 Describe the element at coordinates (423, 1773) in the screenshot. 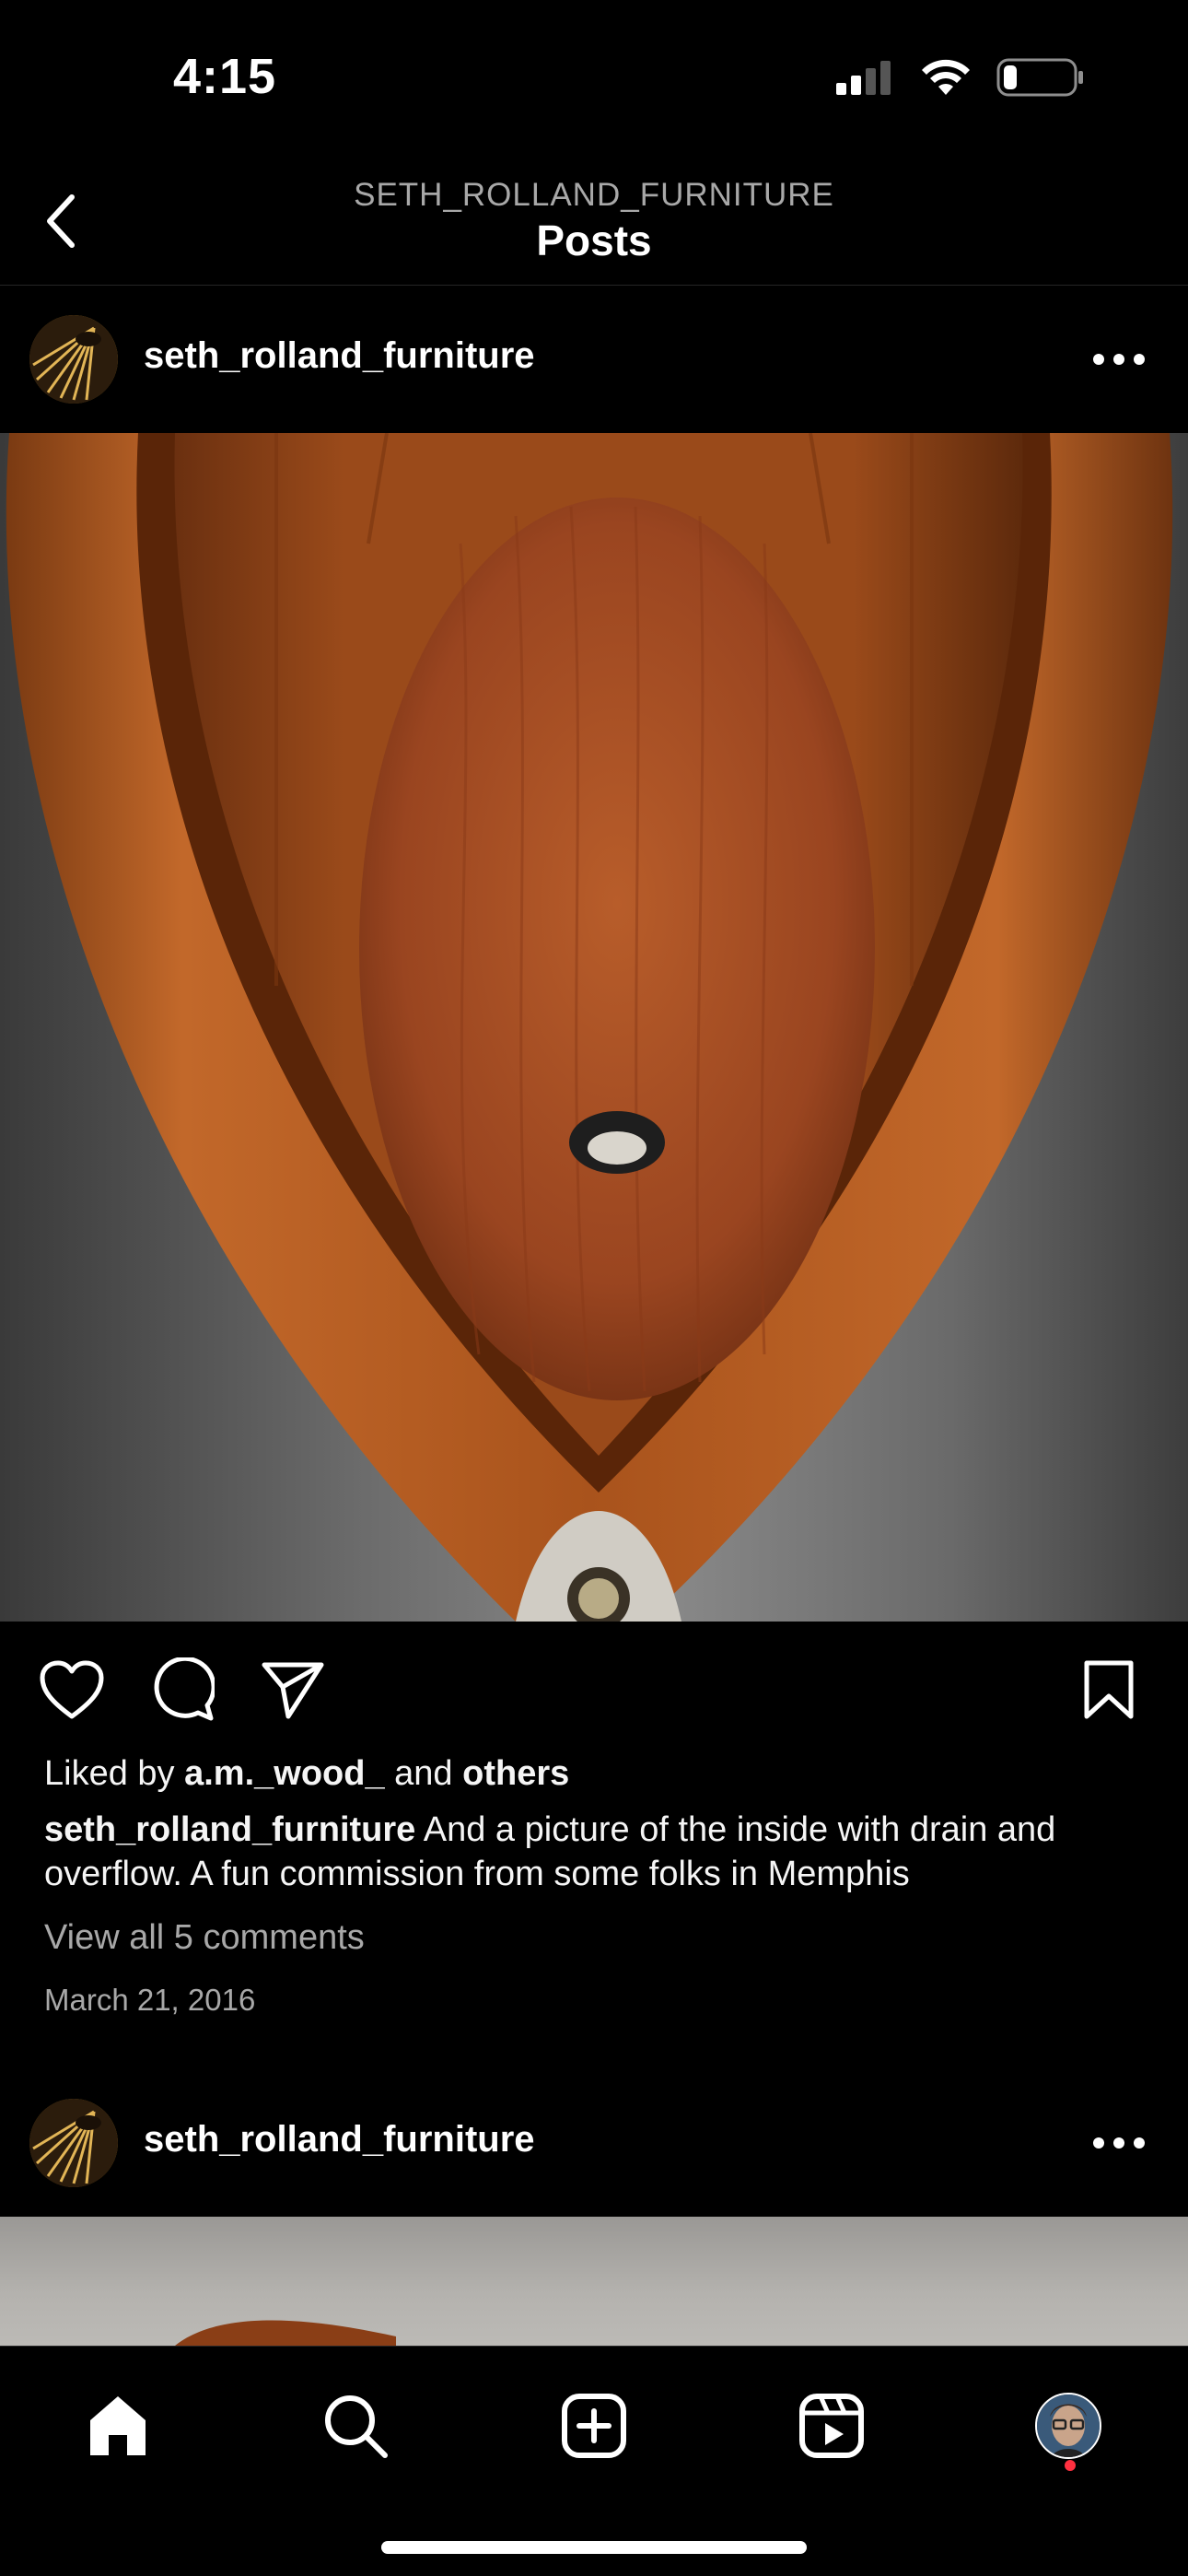

I see `liked-by-and: and` at that location.